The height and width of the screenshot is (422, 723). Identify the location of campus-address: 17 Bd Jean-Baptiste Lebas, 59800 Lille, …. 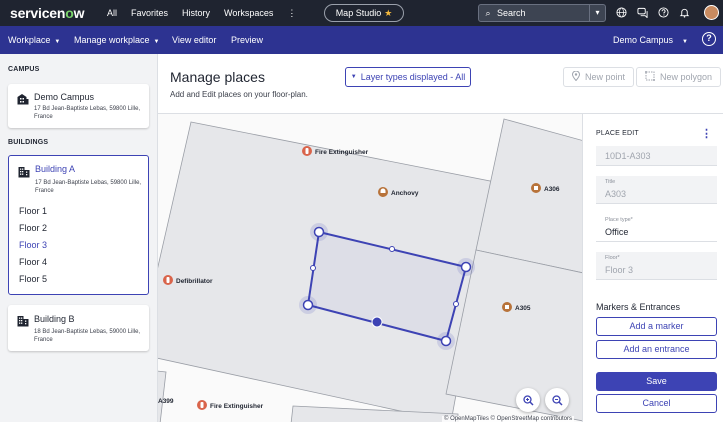
(87, 113).